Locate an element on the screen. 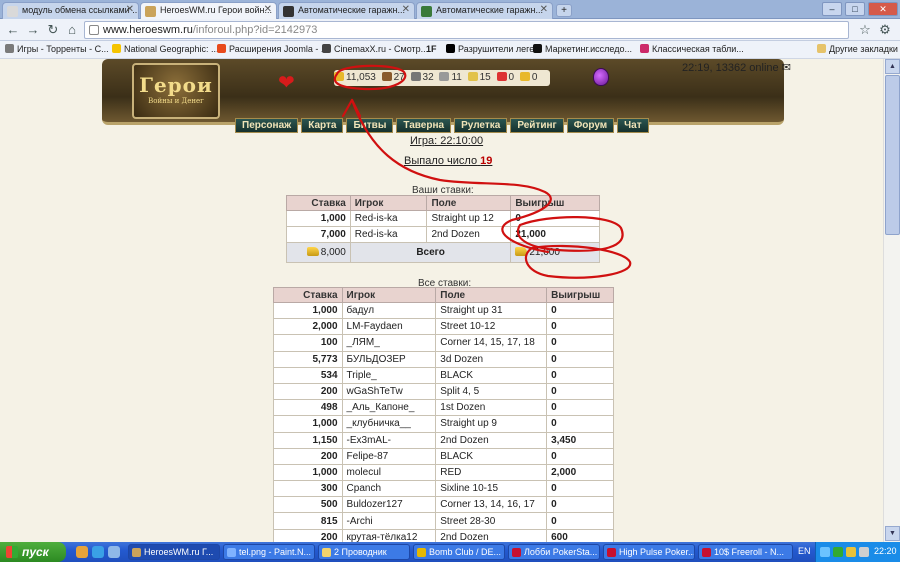 Image resolution: width=900 pixels, height=562 pixels. game-logo: Герои Войны и Денег is located at coordinates (176, 91).